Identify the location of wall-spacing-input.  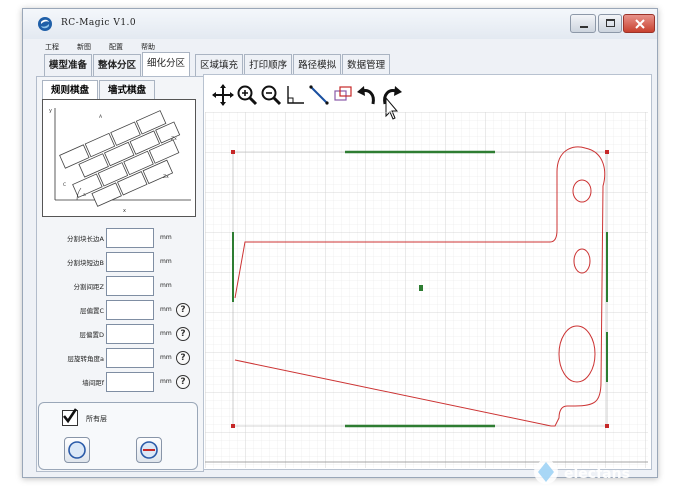
(130, 382).